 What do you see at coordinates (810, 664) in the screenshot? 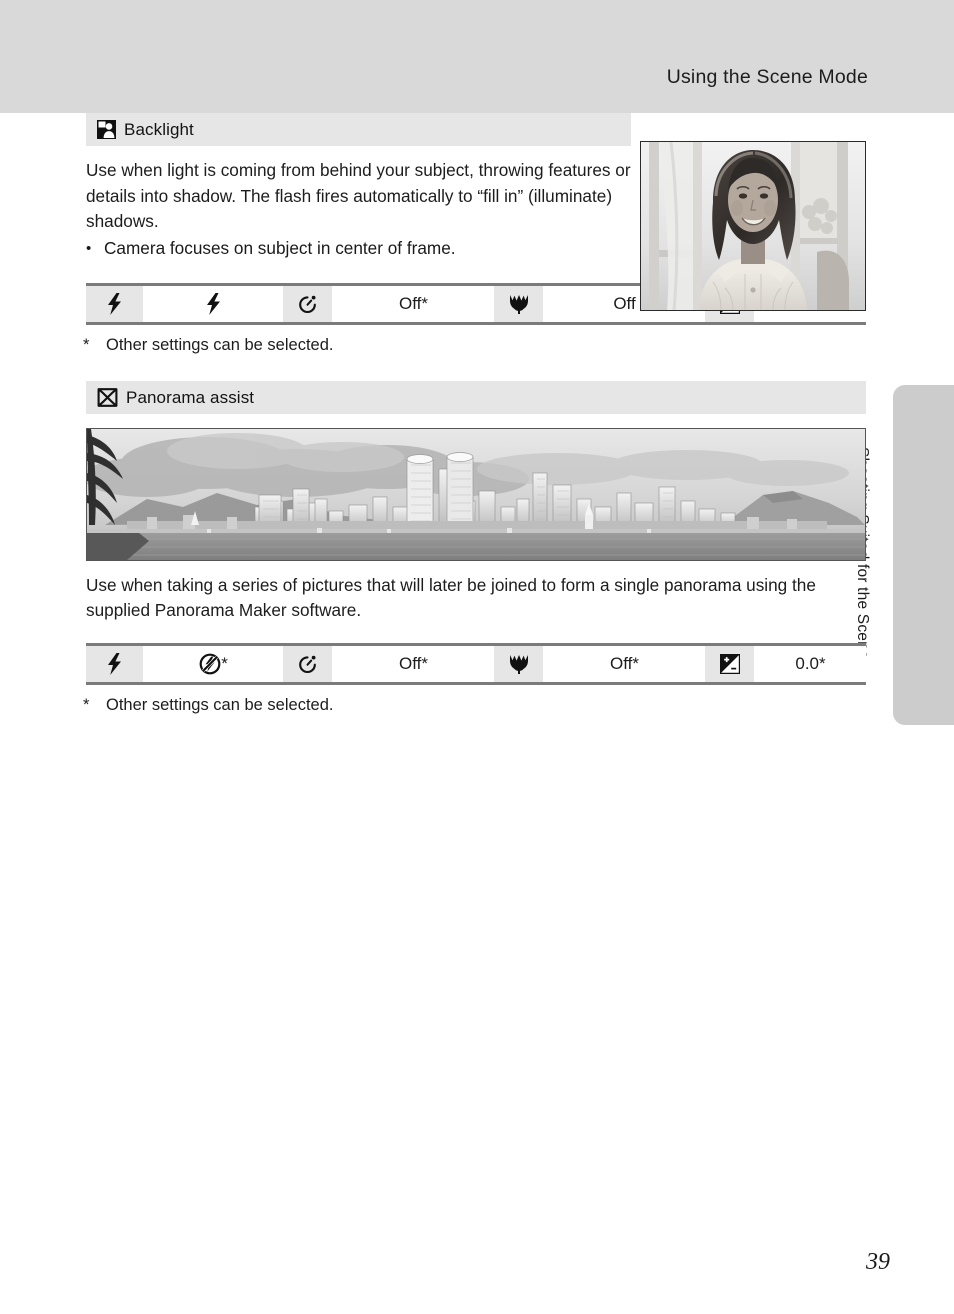
I see `exposure-compensation-value-cell: 0.0*` at bounding box center [810, 664].